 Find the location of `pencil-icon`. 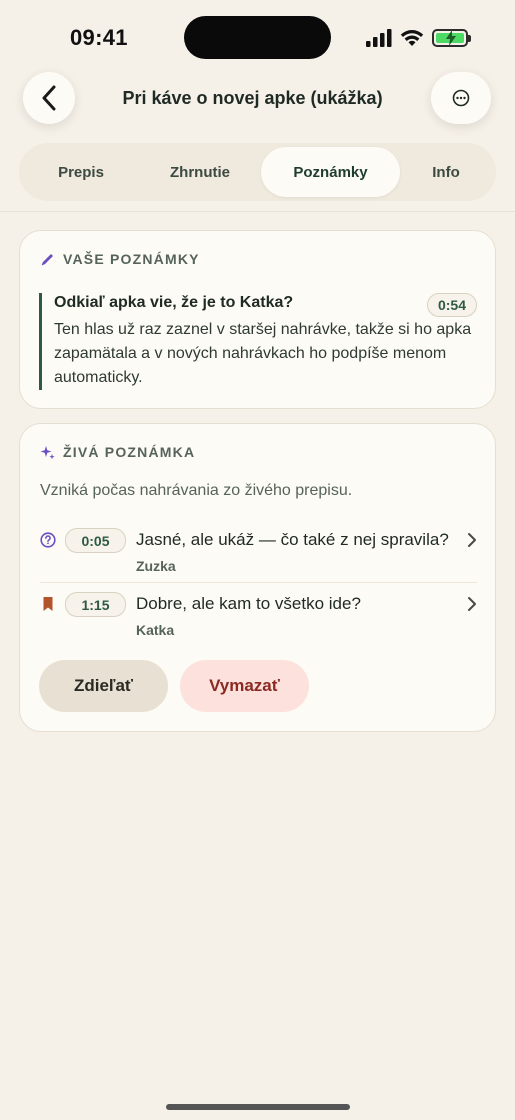

pencil-icon is located at coordinates (47, 259).